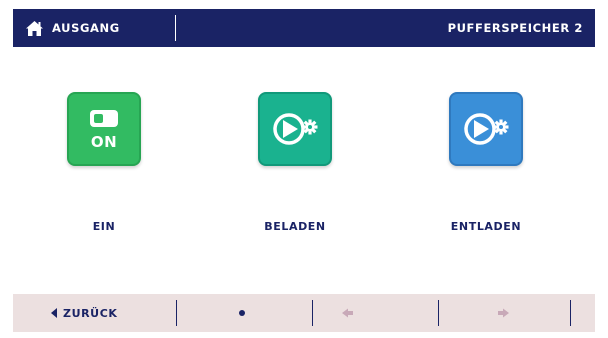 This screenshot has width=608, height=338. I want to click on next-button, so click(503, 313).